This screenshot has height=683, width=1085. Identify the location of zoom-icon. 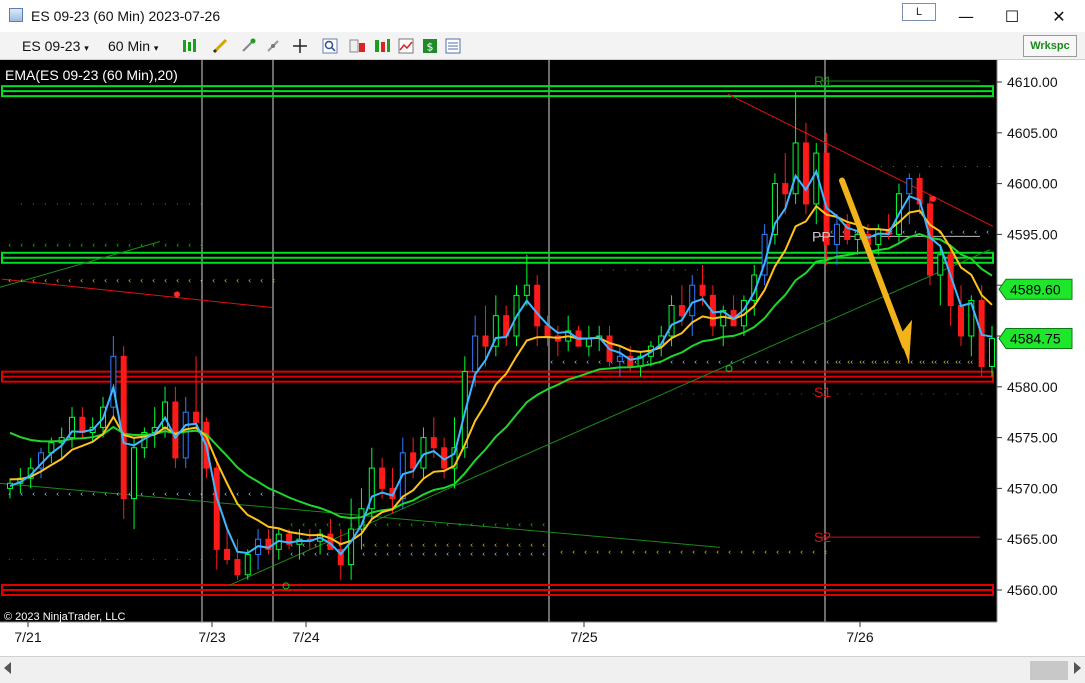
(330, 46).